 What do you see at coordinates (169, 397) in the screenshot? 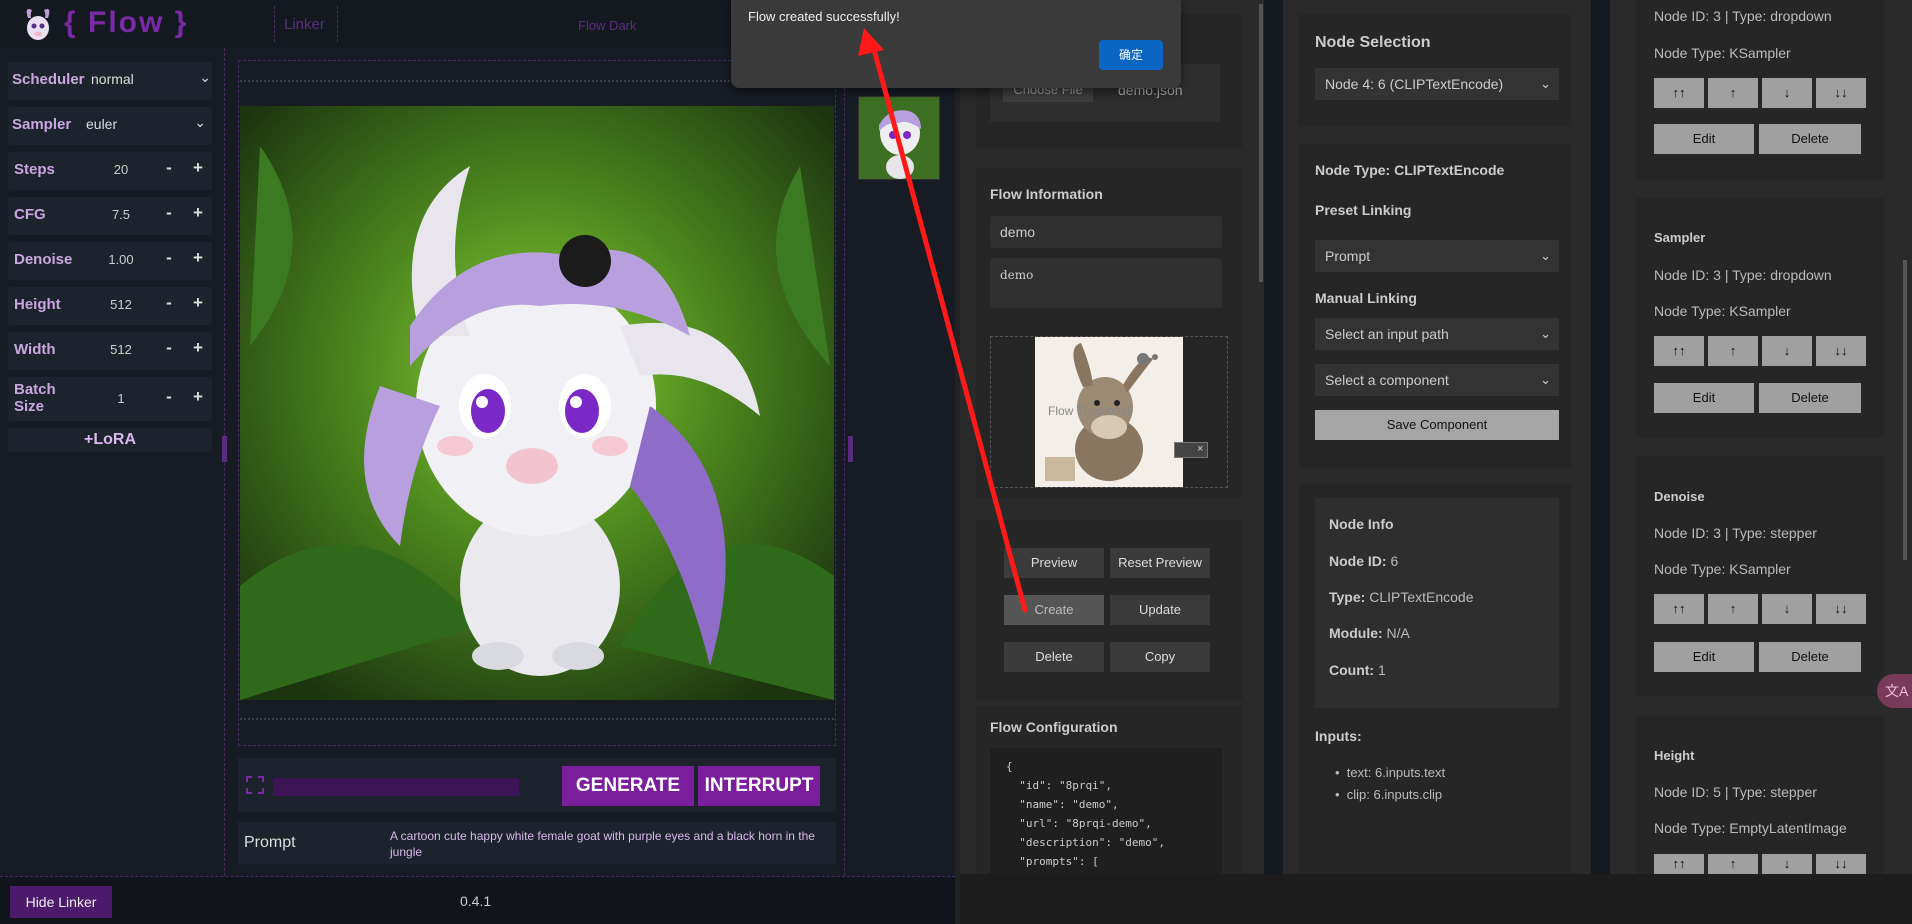
I see `batch-size-decrement-button: -` at bounding box center [169, 397].